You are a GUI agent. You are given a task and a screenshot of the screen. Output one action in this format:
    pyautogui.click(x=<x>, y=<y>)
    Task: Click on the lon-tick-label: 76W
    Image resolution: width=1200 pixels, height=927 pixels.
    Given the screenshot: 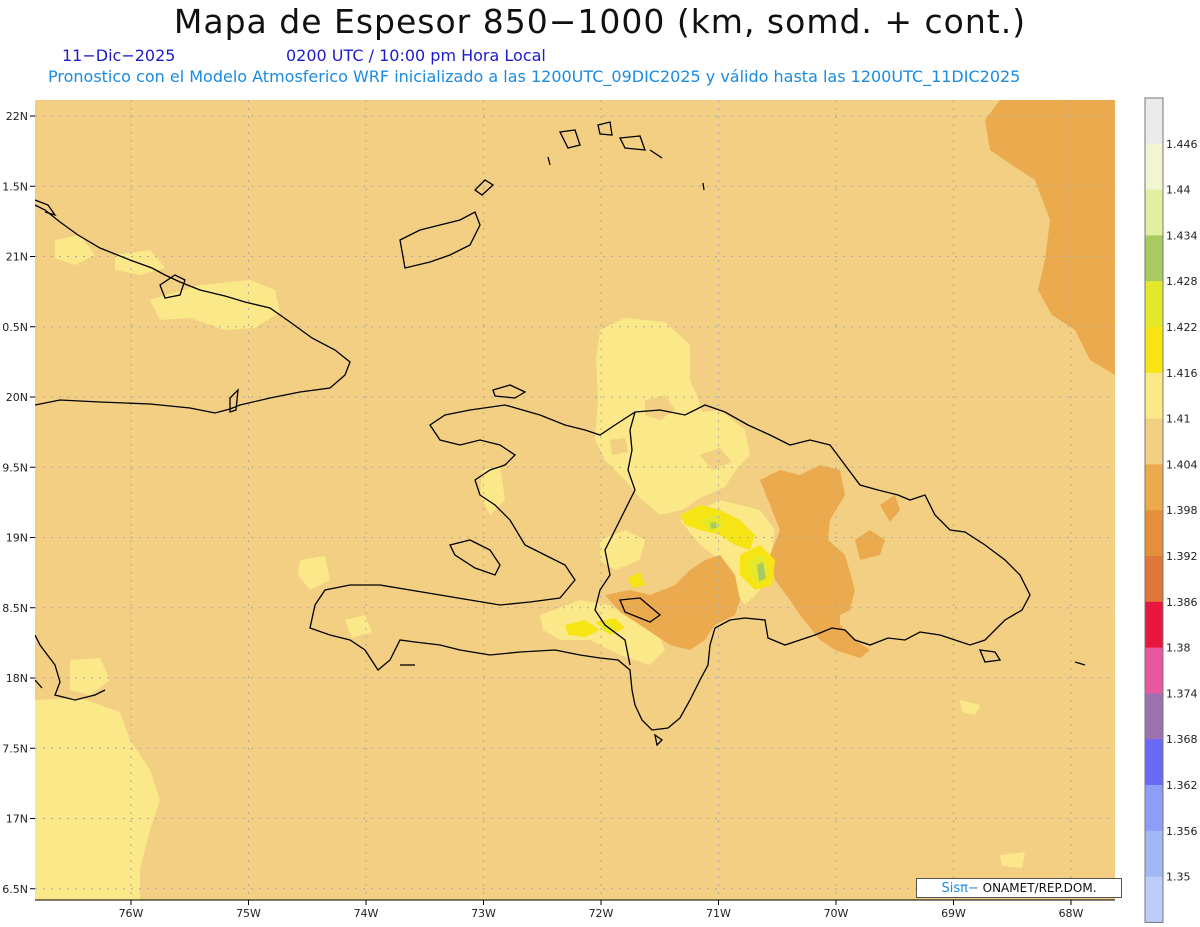 What is the action you would take?
    pyautogui.click(x=131, y=913)
    